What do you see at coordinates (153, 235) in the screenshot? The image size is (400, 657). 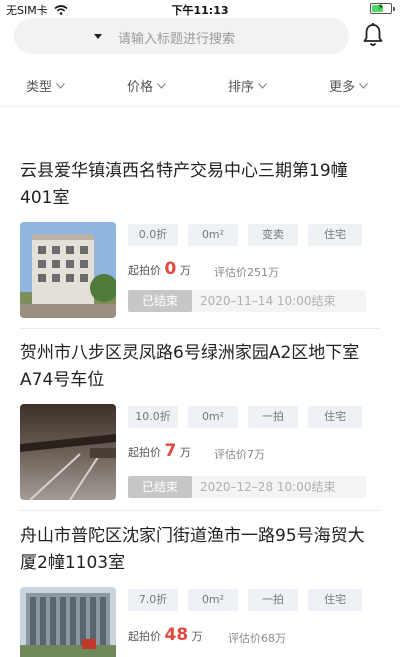 I see `discount-tag: 0.0折` at bounding box center [153, 235].